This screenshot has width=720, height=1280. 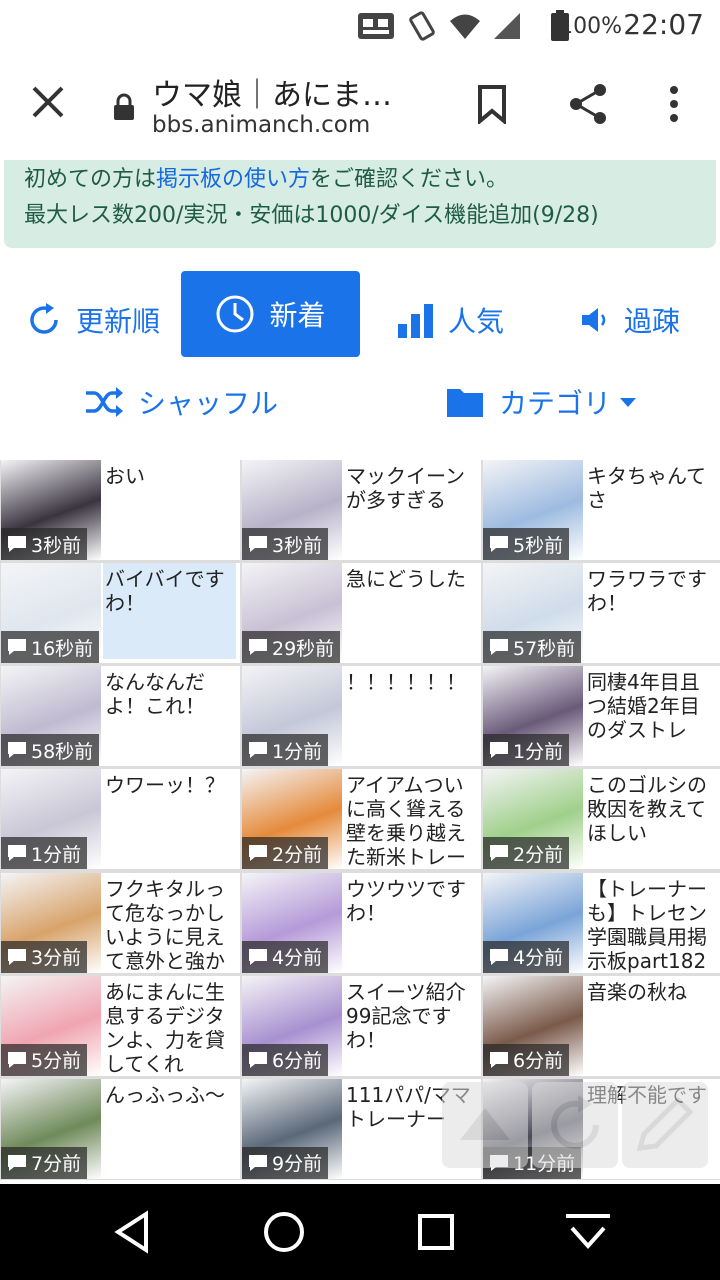 I want to click on category-dropdown: カテゴリ, so click(x=541, y=402).